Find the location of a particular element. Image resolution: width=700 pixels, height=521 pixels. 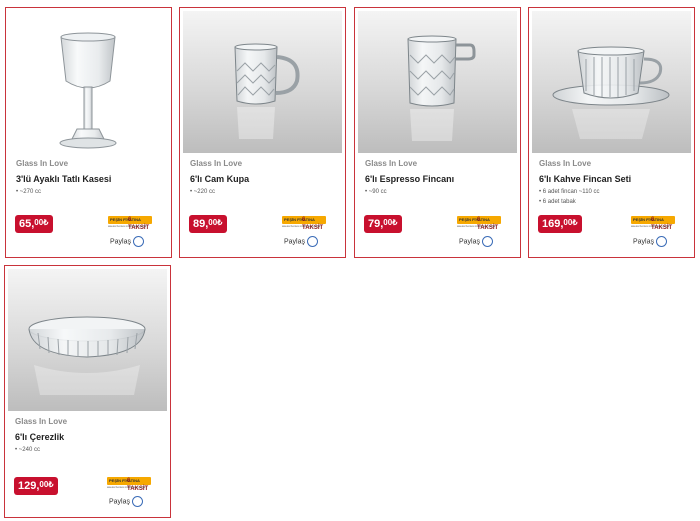

price-main: 65, is located at coordinates (27, 224).